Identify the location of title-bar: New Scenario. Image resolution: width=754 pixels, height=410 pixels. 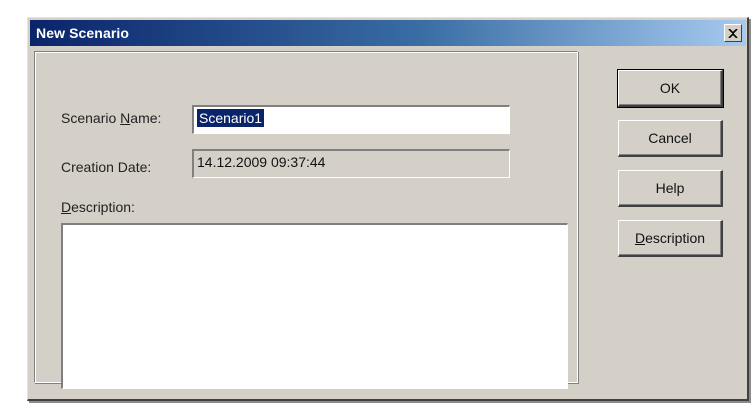
(388, 33).